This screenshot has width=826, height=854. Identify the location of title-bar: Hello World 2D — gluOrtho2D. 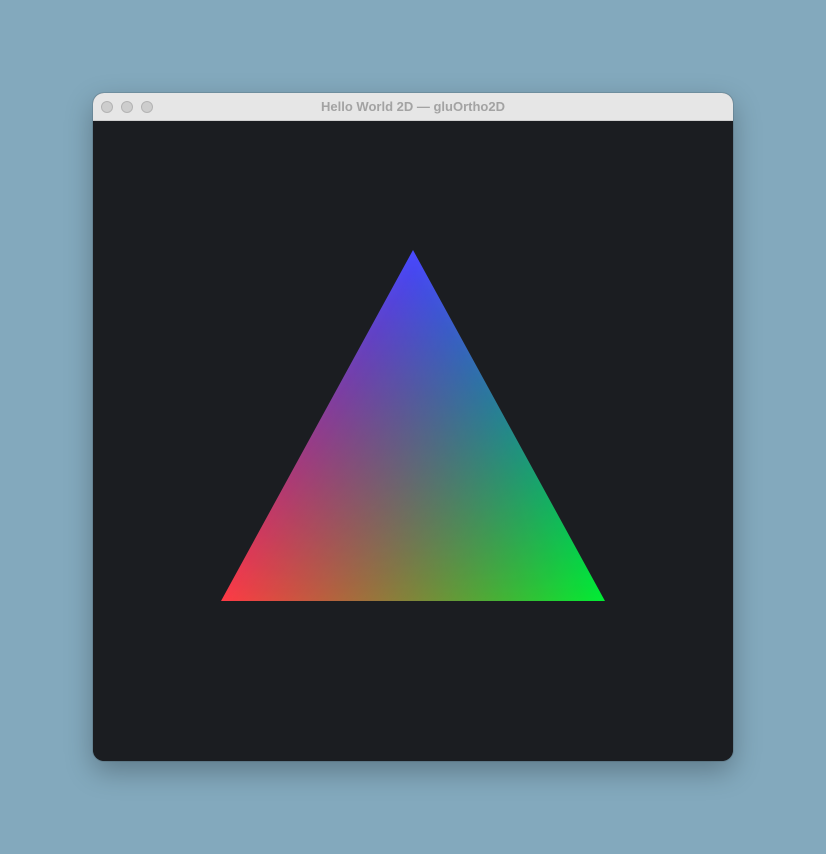
(413, 107).